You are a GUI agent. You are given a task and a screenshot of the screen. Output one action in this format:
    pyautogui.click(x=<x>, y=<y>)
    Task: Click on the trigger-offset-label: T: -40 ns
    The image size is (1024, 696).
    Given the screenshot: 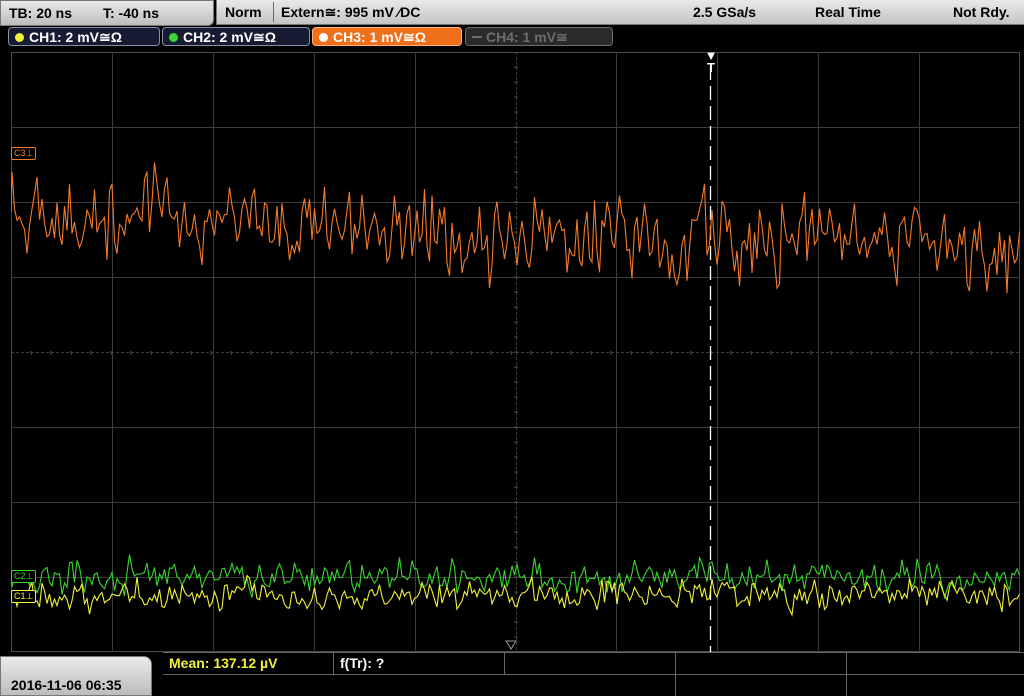 What is the action you would take?
    pyautogui.click(x=131, y=13)
    